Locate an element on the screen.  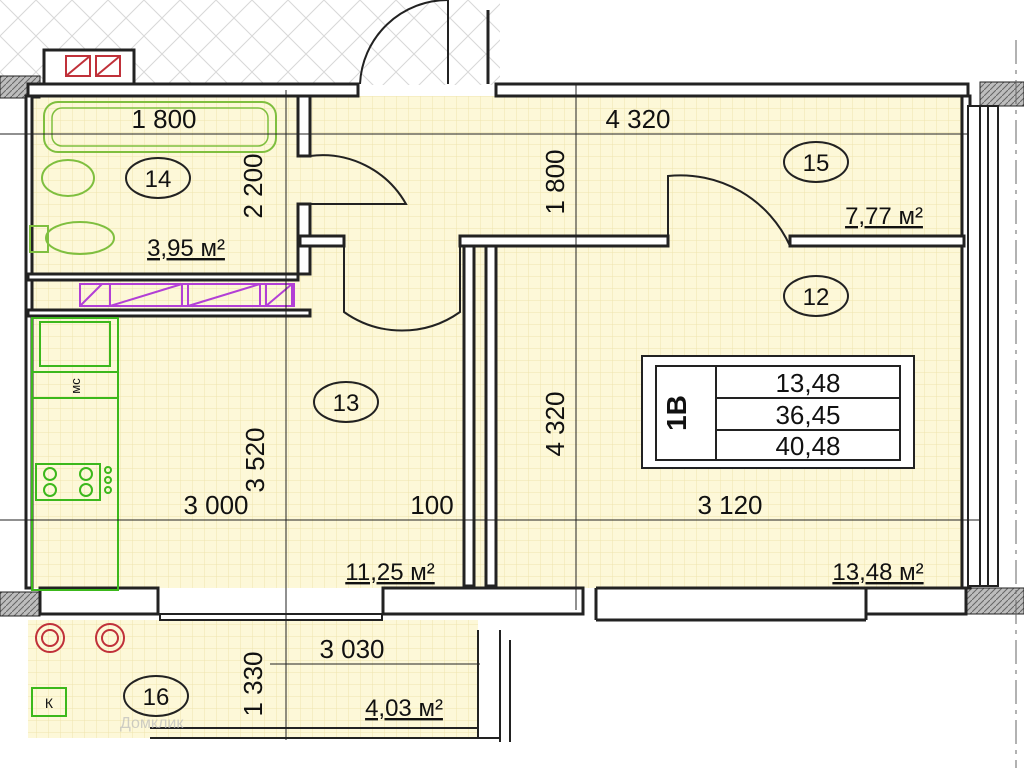
room-area: 11,25 м² is located at coordinates (389, 572).